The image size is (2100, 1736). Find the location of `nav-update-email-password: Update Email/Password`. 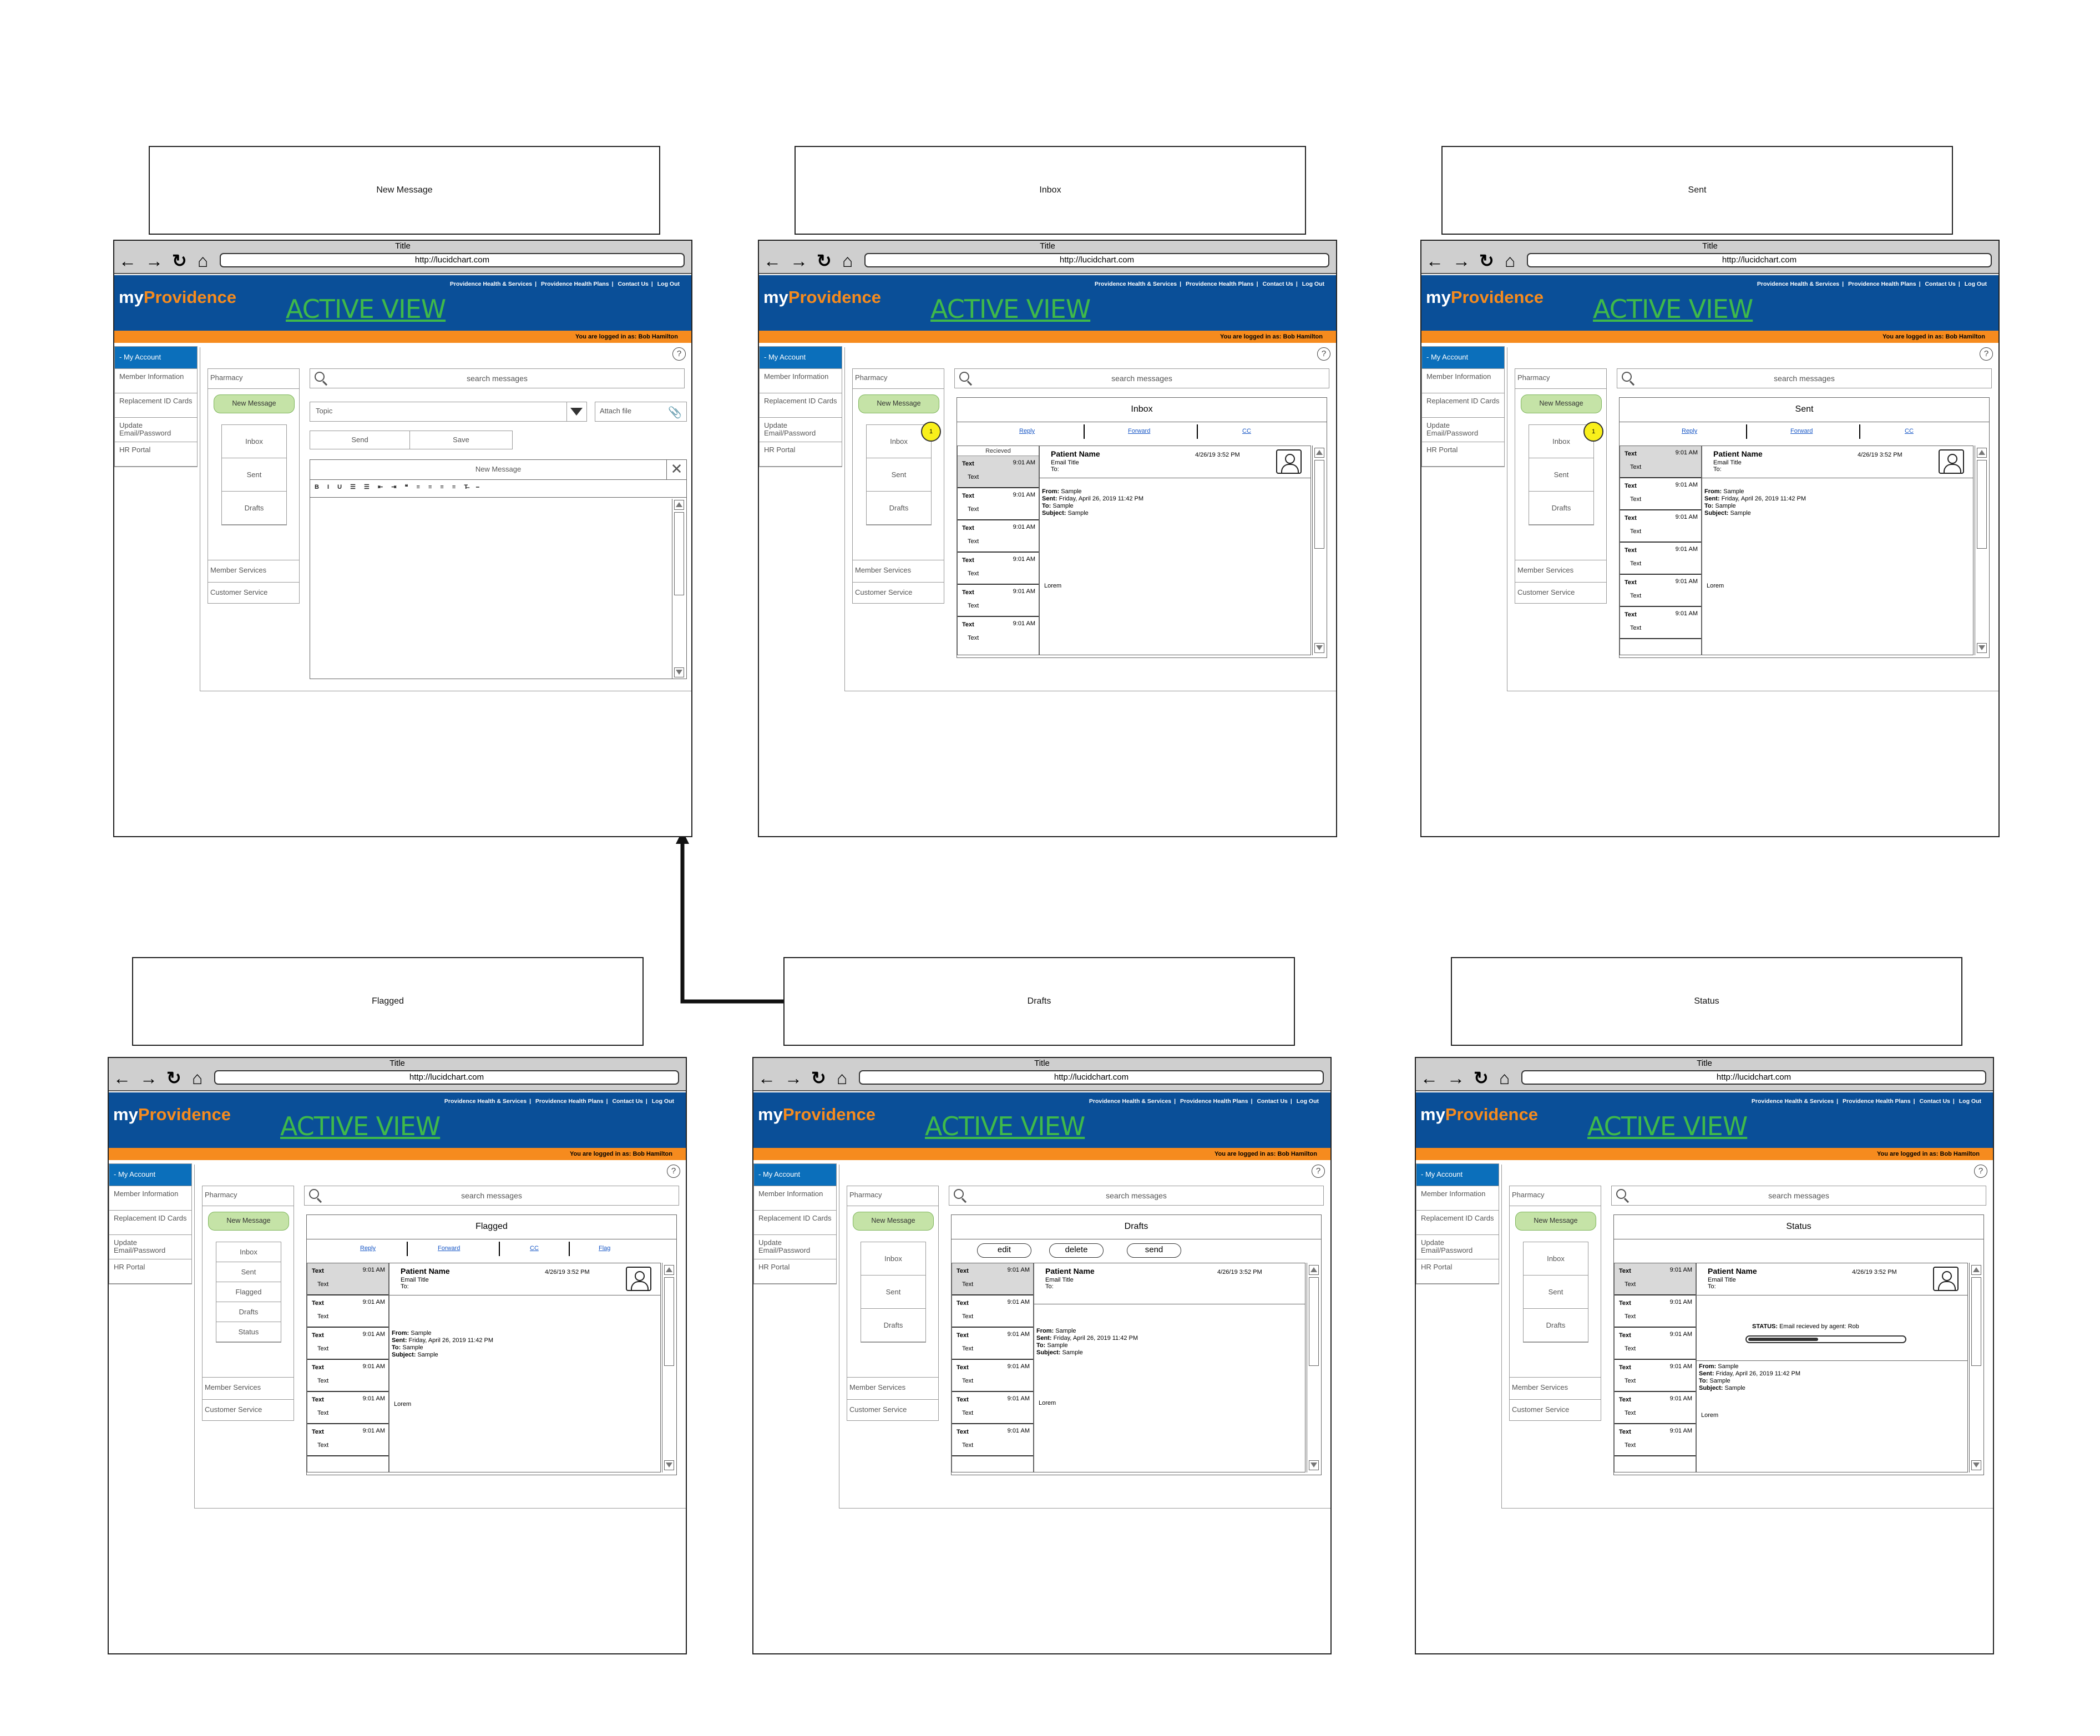

nav-update-email-password: Update Email/Password is located at coordinates (795, 1247).